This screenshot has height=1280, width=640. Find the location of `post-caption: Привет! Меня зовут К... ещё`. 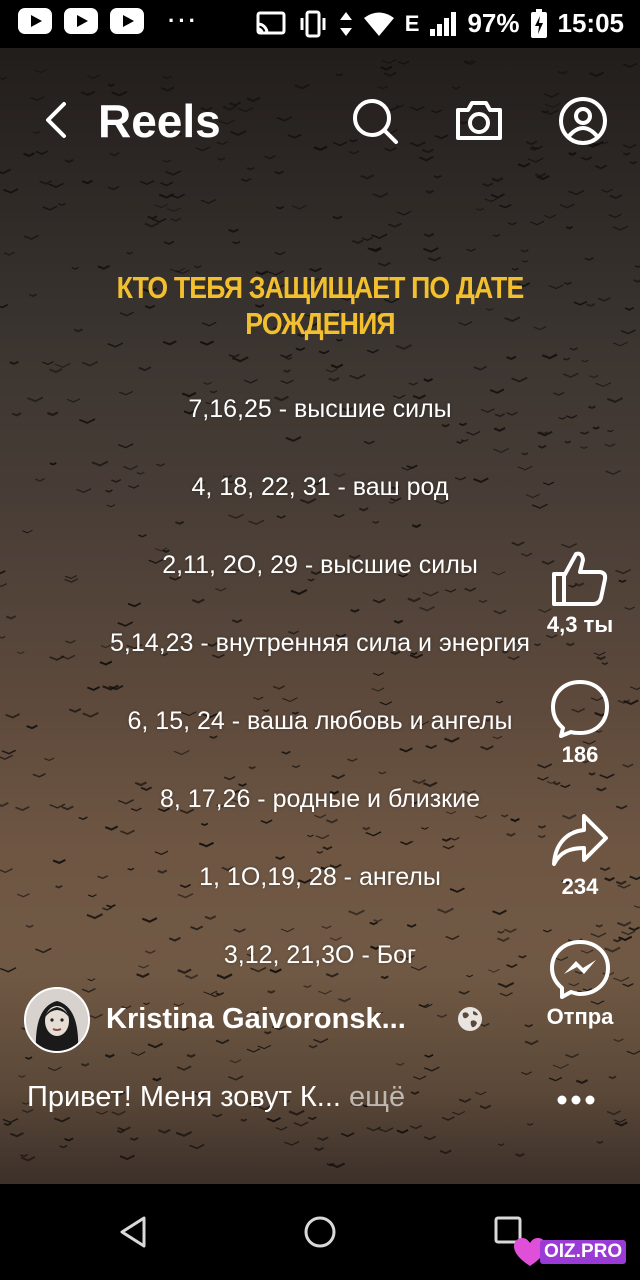

post-caption: Привет! Меня зовут К... ещё is located at coordinates (216, 1097).